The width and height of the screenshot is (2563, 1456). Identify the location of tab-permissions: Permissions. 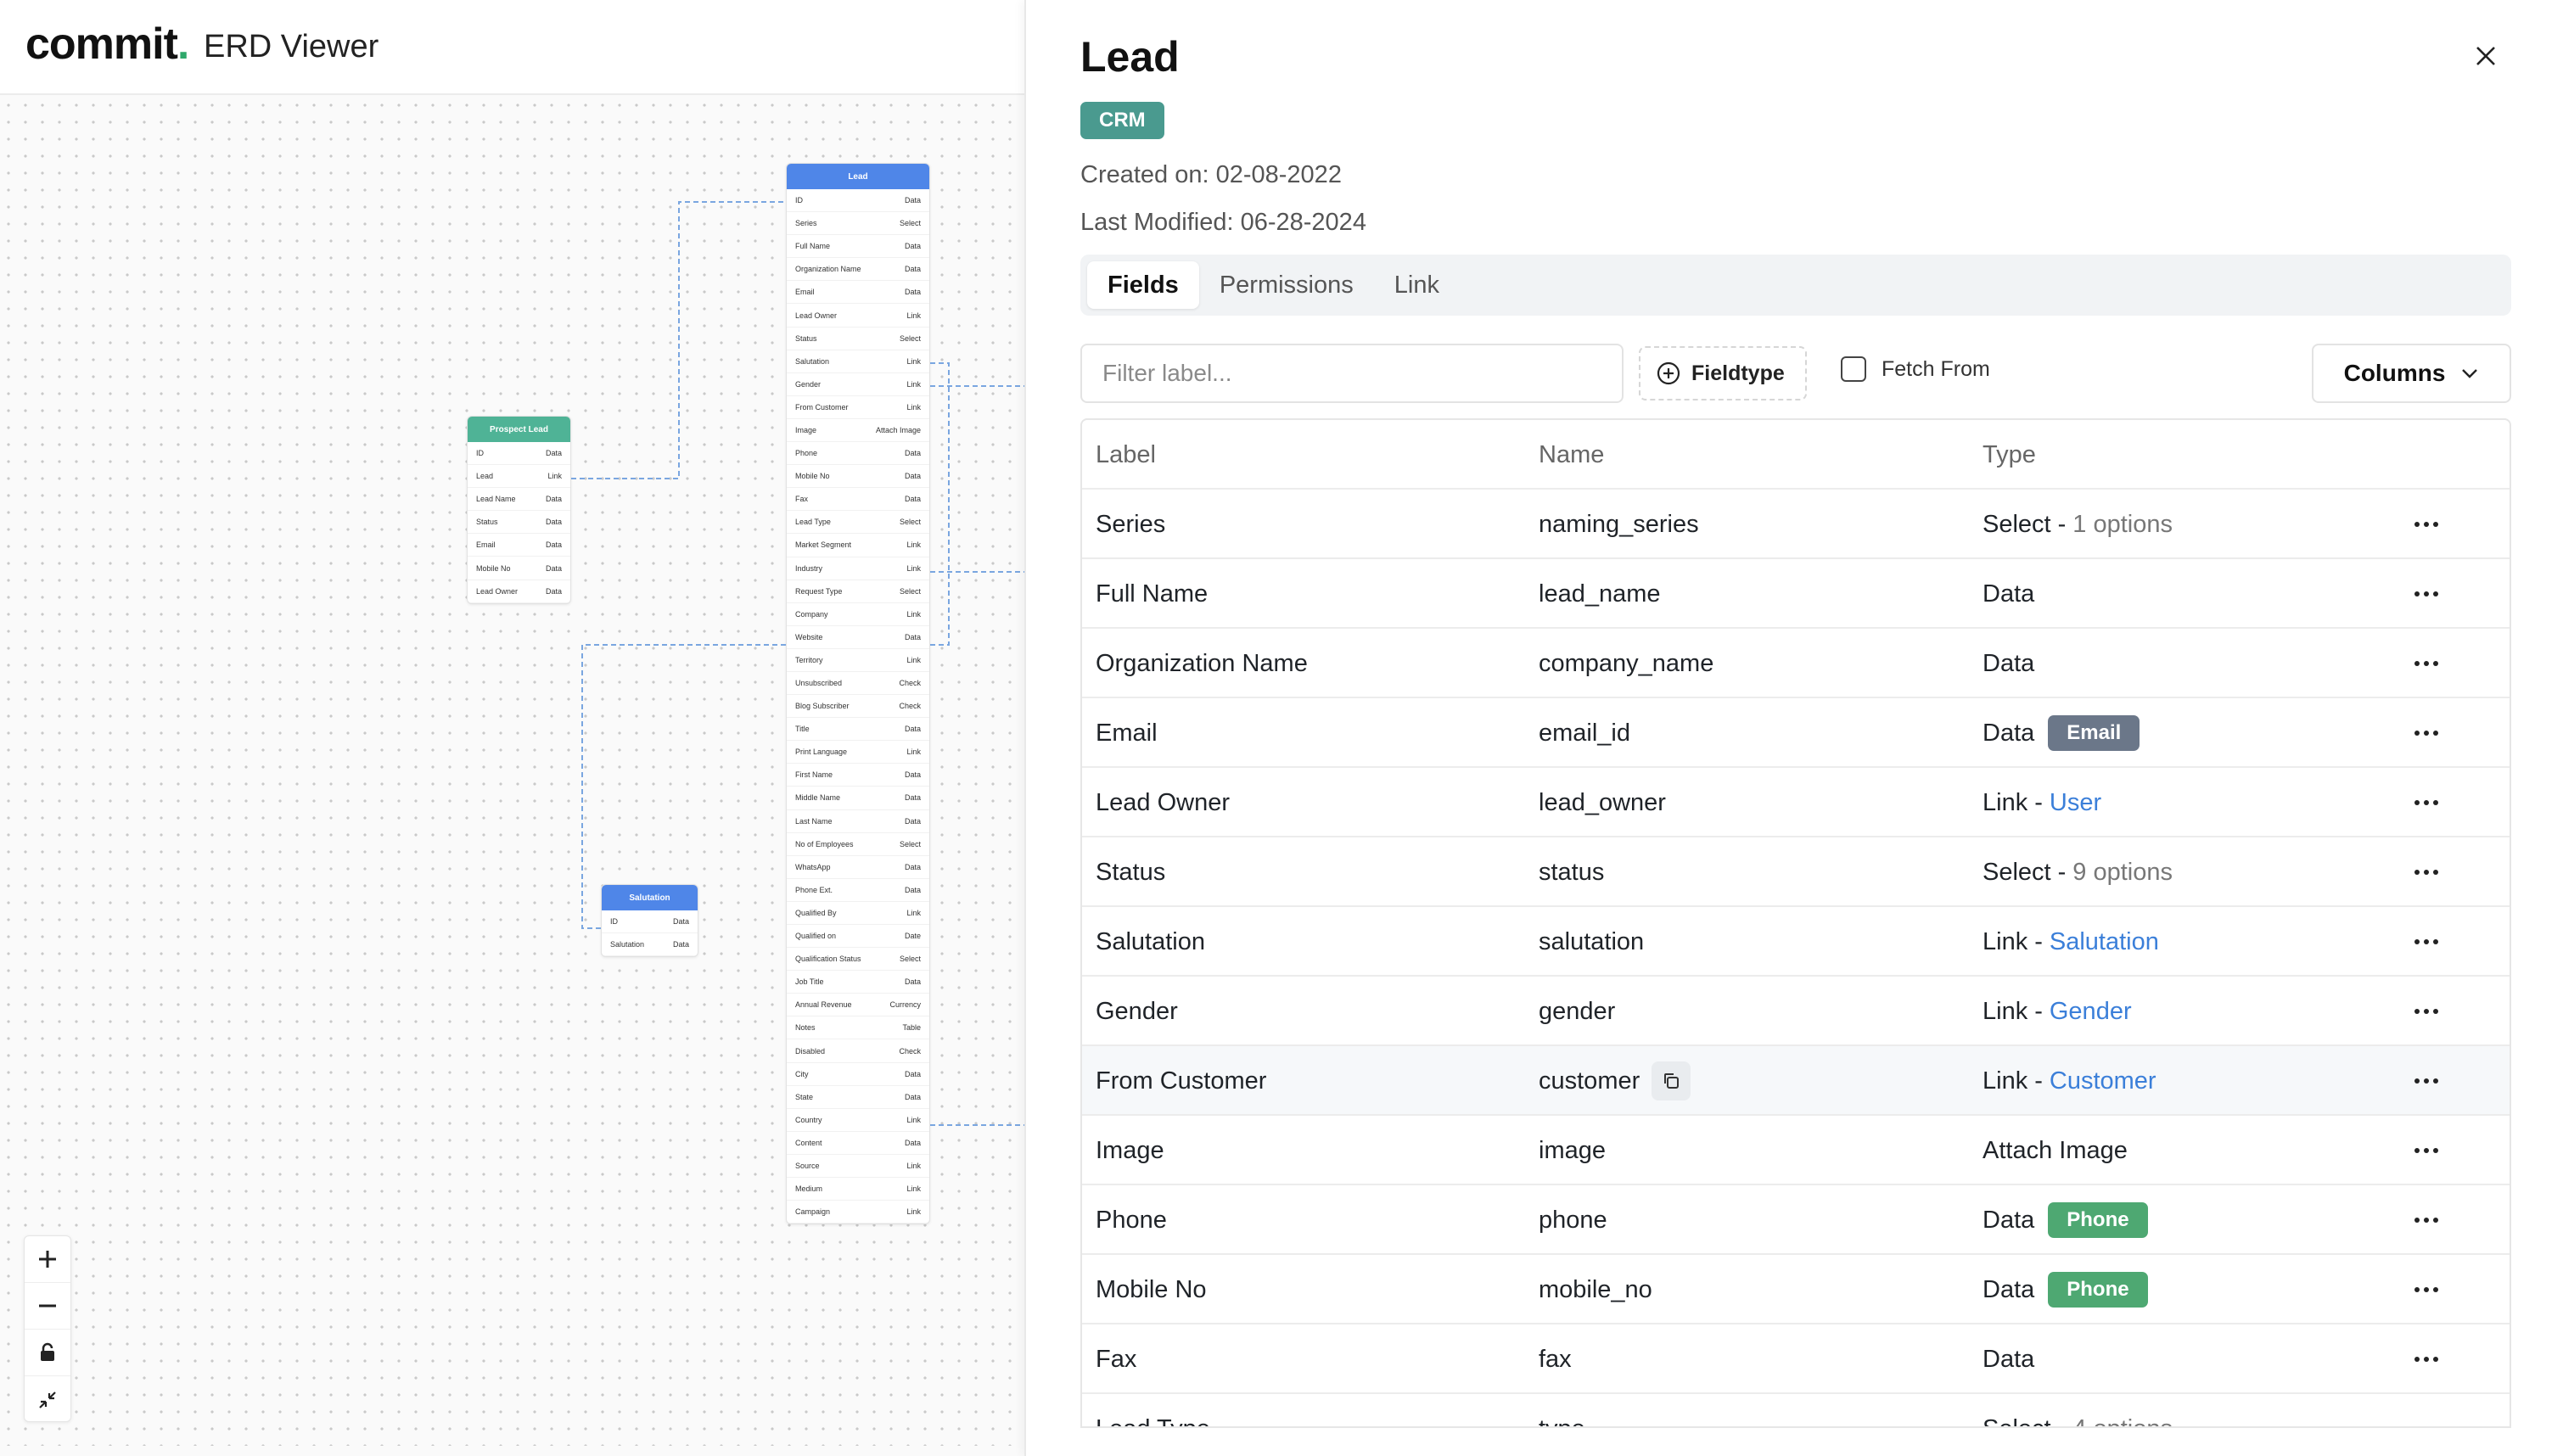
(1286, 285).